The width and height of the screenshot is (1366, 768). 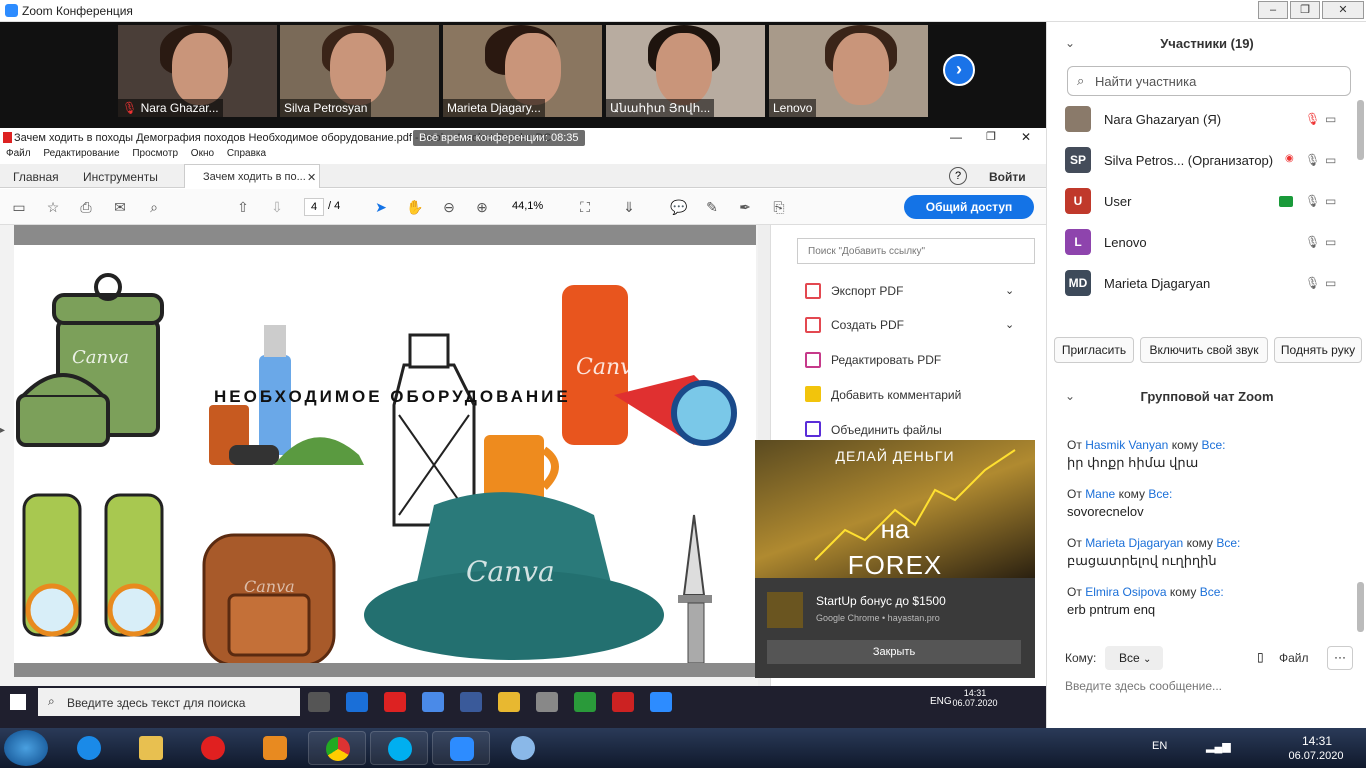 I want to click on comment-toolbar-icon: 💬, so click(x=679, y=207).